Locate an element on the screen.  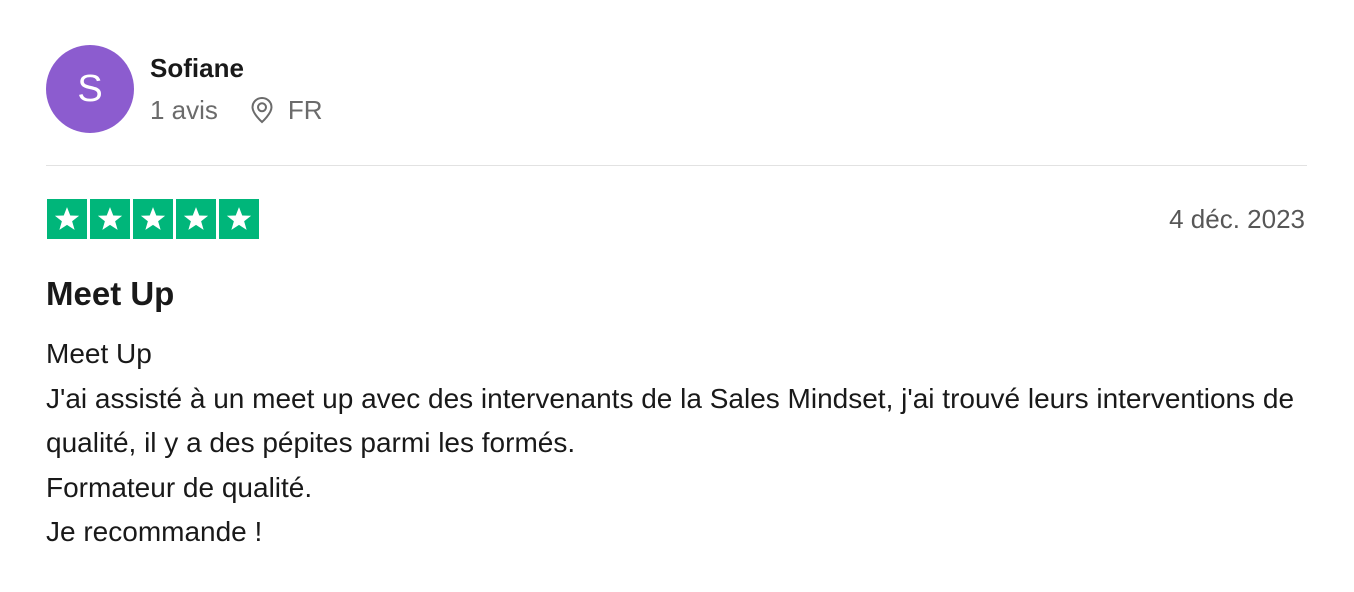
review-title: Meet Up is located at coordinates (110, 294).